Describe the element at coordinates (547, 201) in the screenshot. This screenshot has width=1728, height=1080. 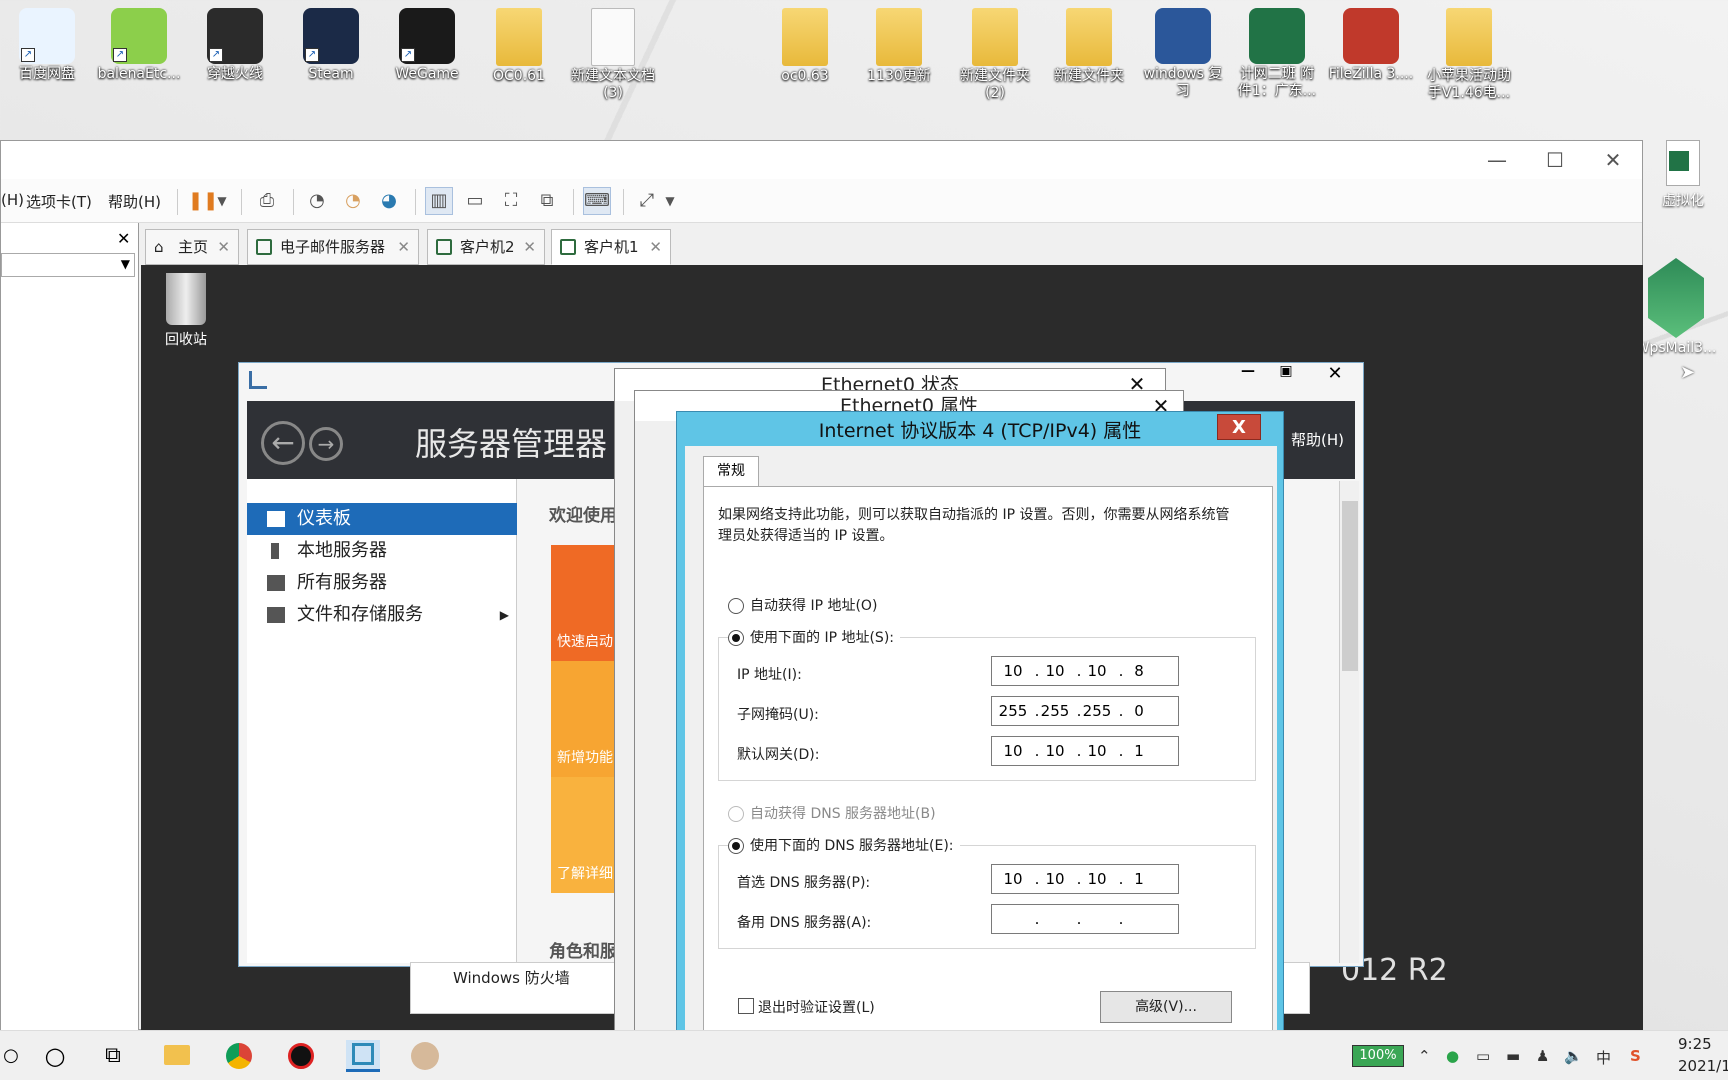
I see `unity-icon: ⧉` at that location.